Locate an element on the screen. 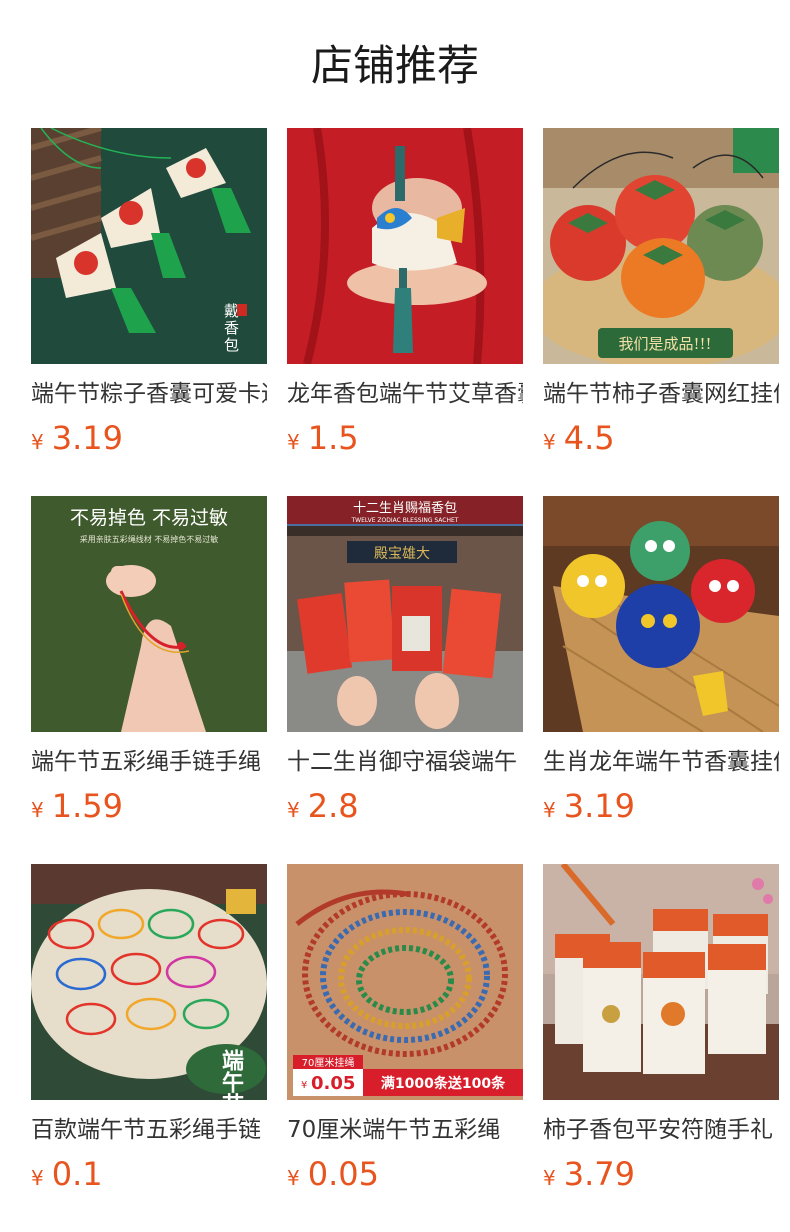  product-card: 我们是成品!!! 端午节柿子香囊网红挂件 ¥ 4.5 is located at coordinates (661, 312).